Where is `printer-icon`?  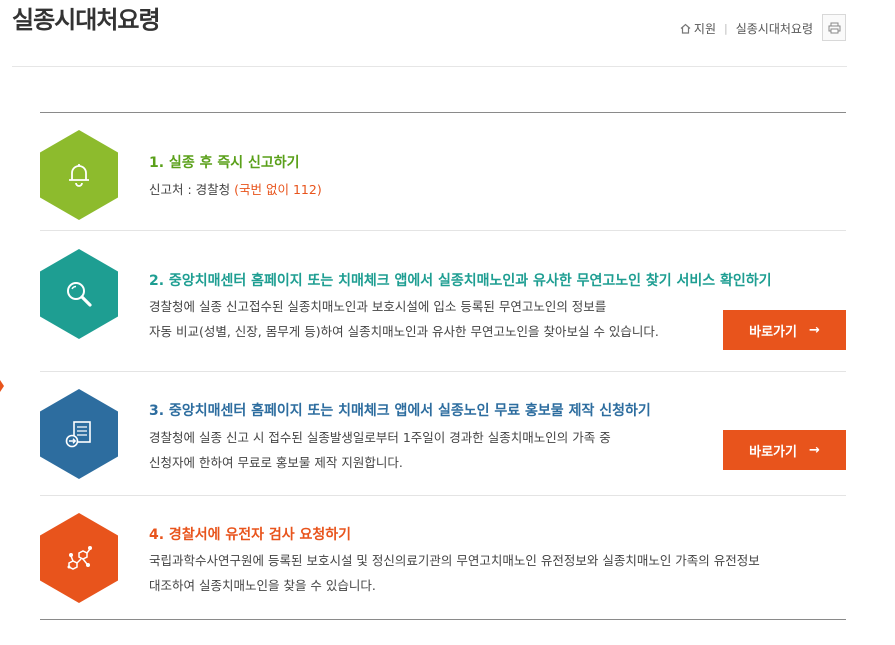
printer-icon is located at coordinates (834, 27).